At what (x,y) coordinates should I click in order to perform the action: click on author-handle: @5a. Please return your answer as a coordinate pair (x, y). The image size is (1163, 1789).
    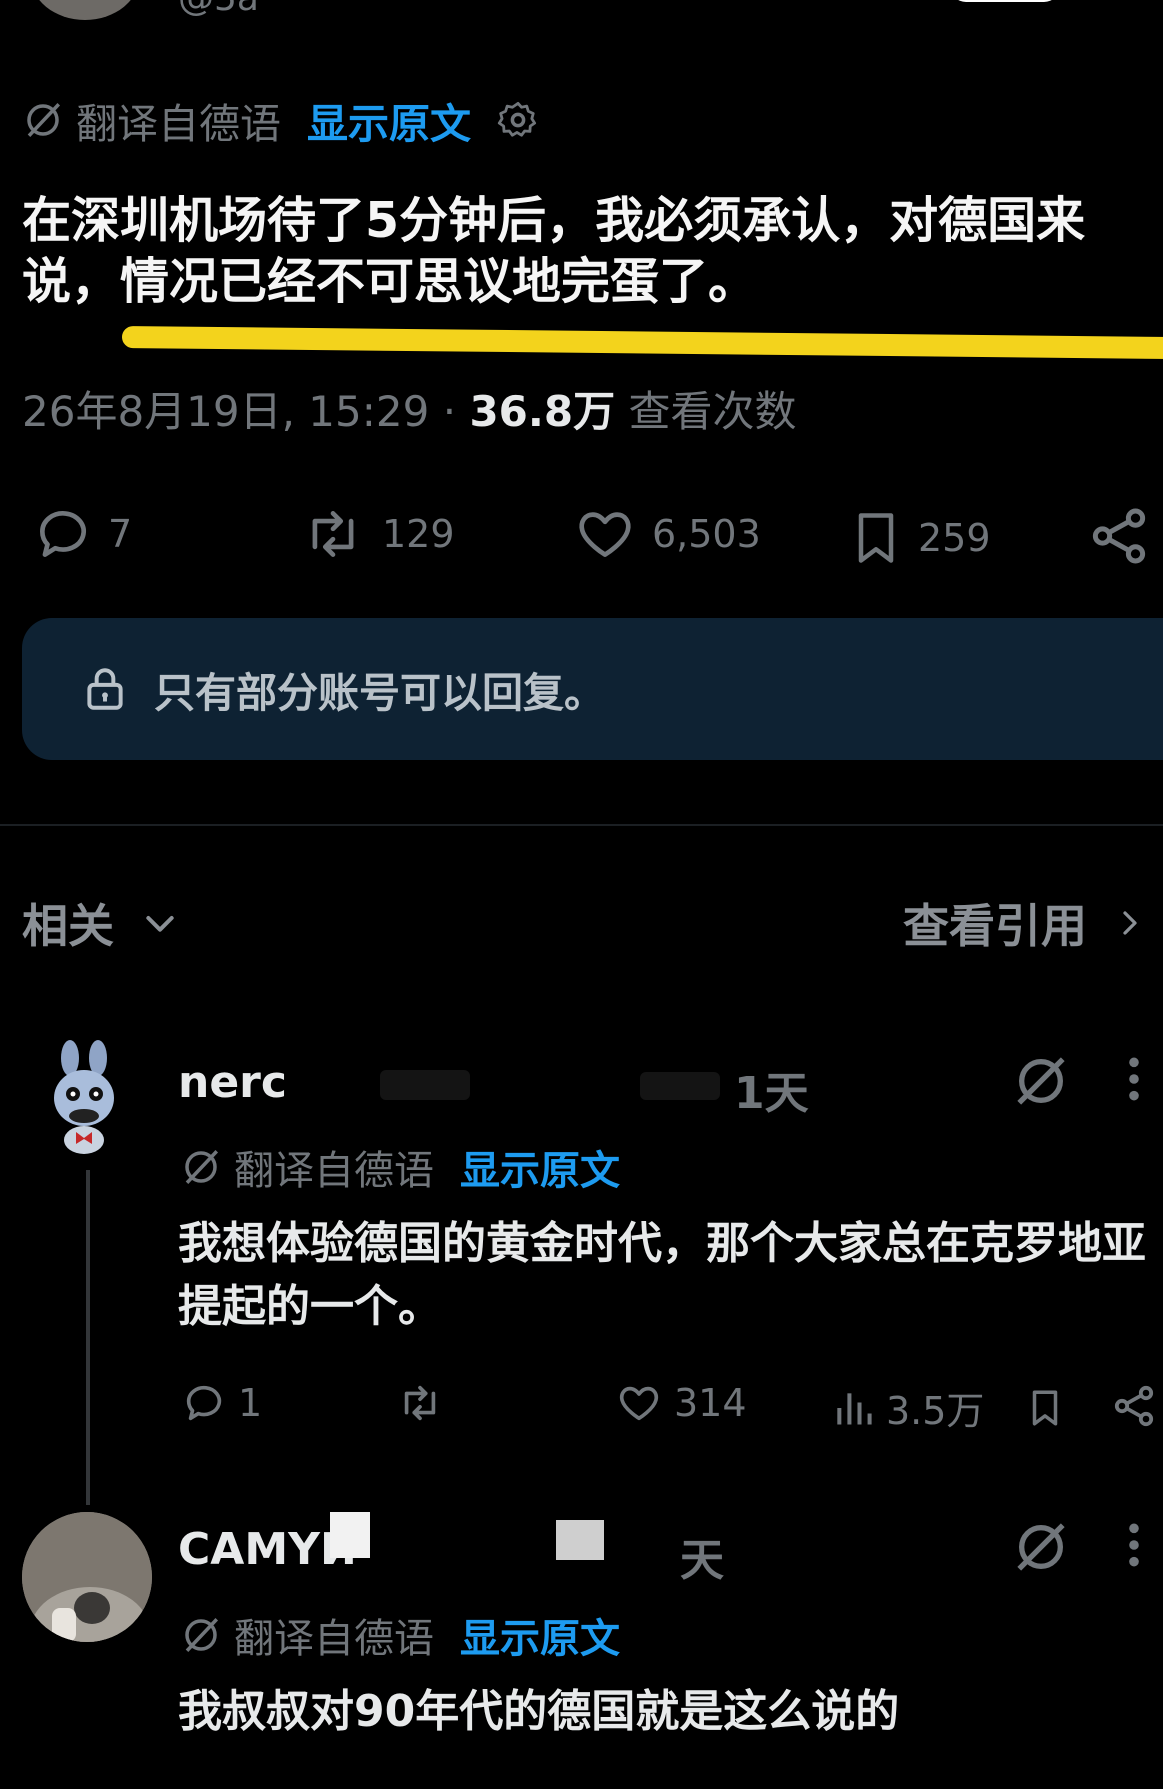
    Looking at the image, I should click on (218, 9).